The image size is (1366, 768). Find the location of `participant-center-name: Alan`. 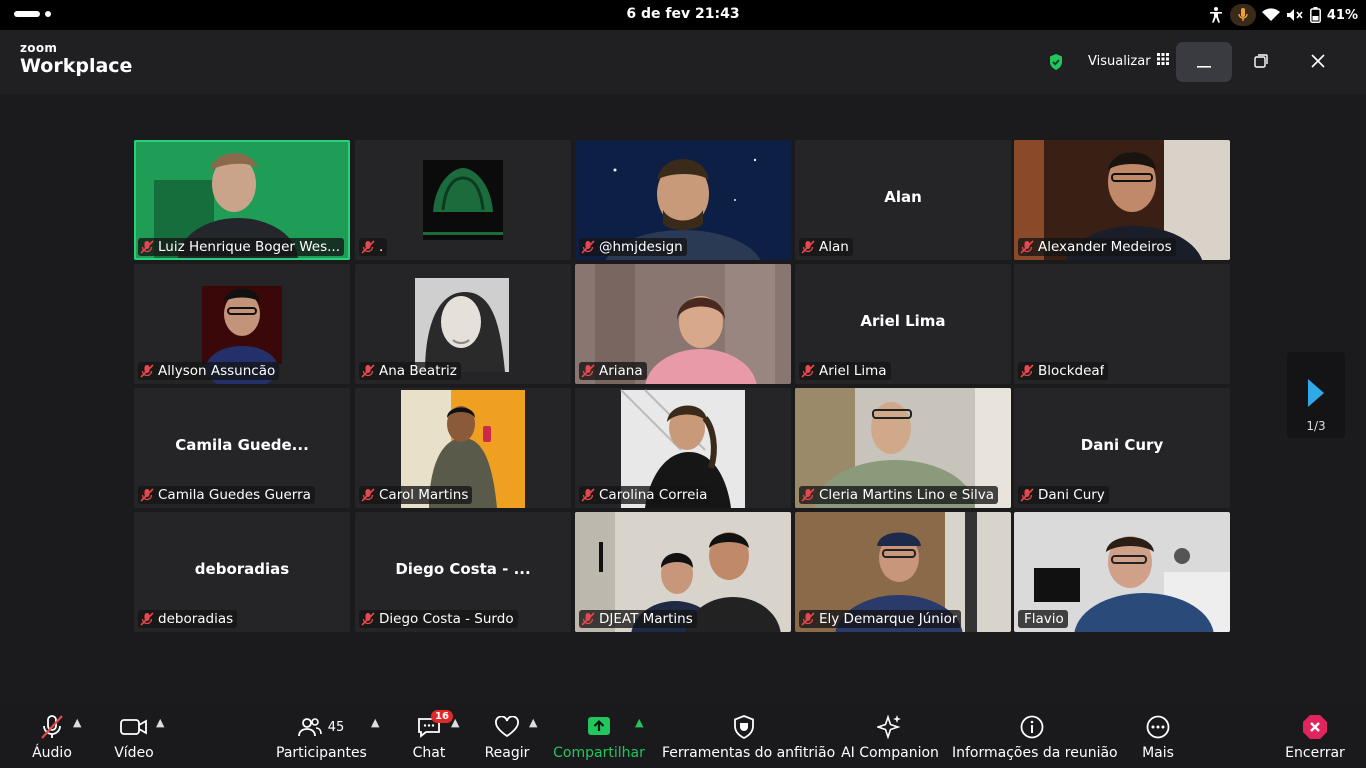

participant-center-name: Alan is located at coordinates (903, 197).